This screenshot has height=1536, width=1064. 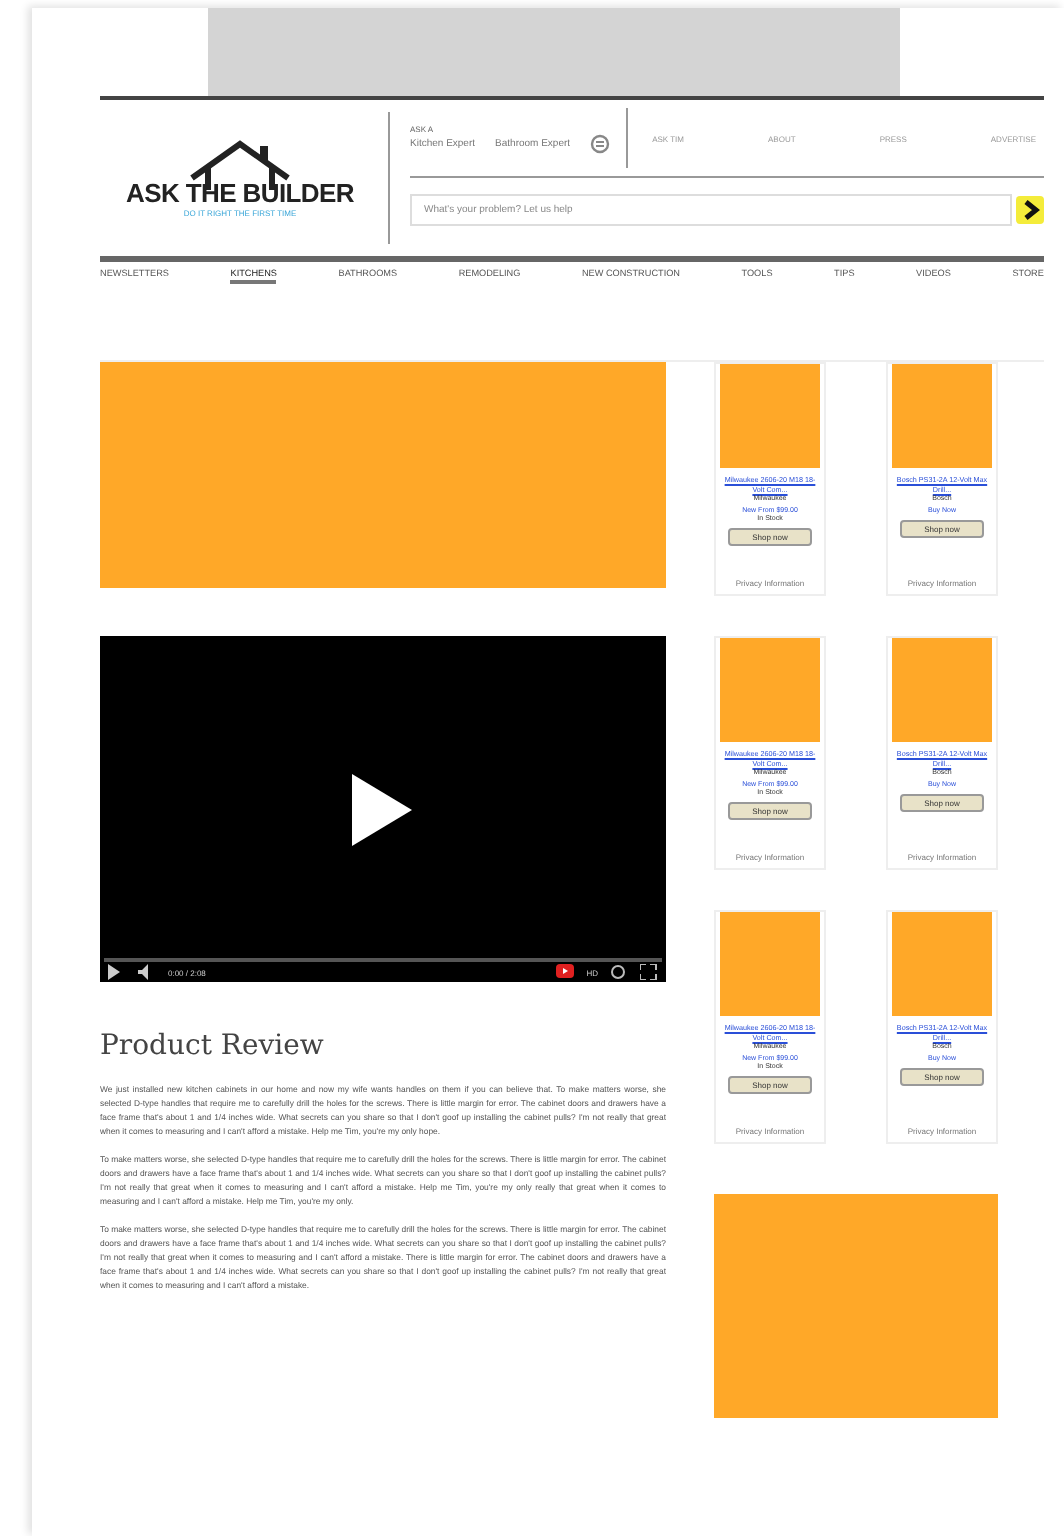 I want to click on article-title: Product Review, so click(x=213, y=1046).